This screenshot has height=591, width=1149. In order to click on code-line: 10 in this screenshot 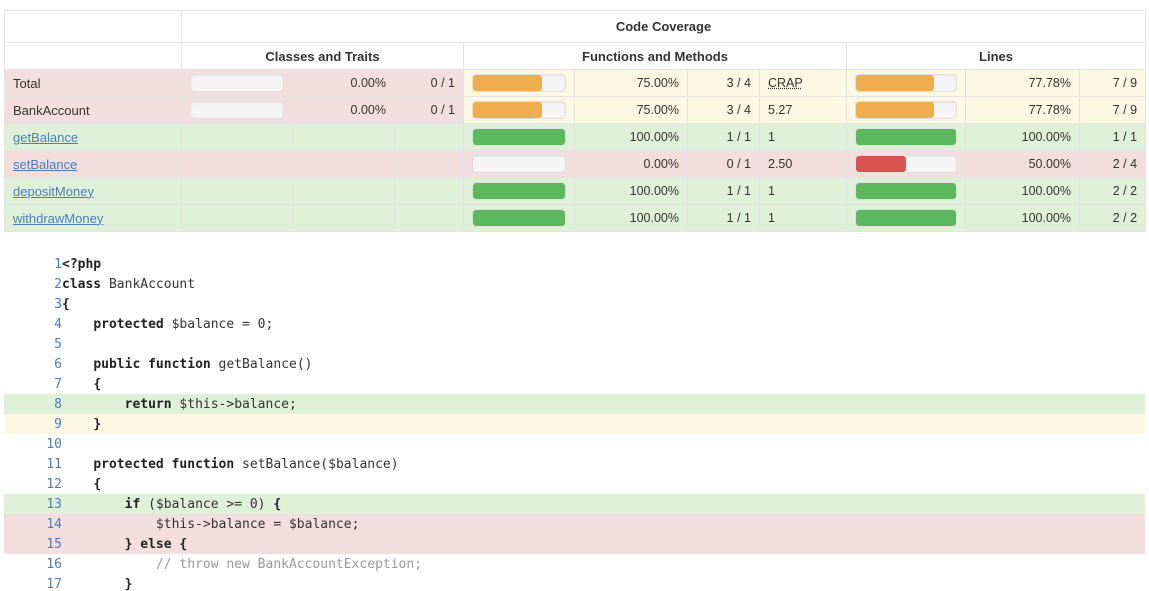, I will do `click(574, 444)`.